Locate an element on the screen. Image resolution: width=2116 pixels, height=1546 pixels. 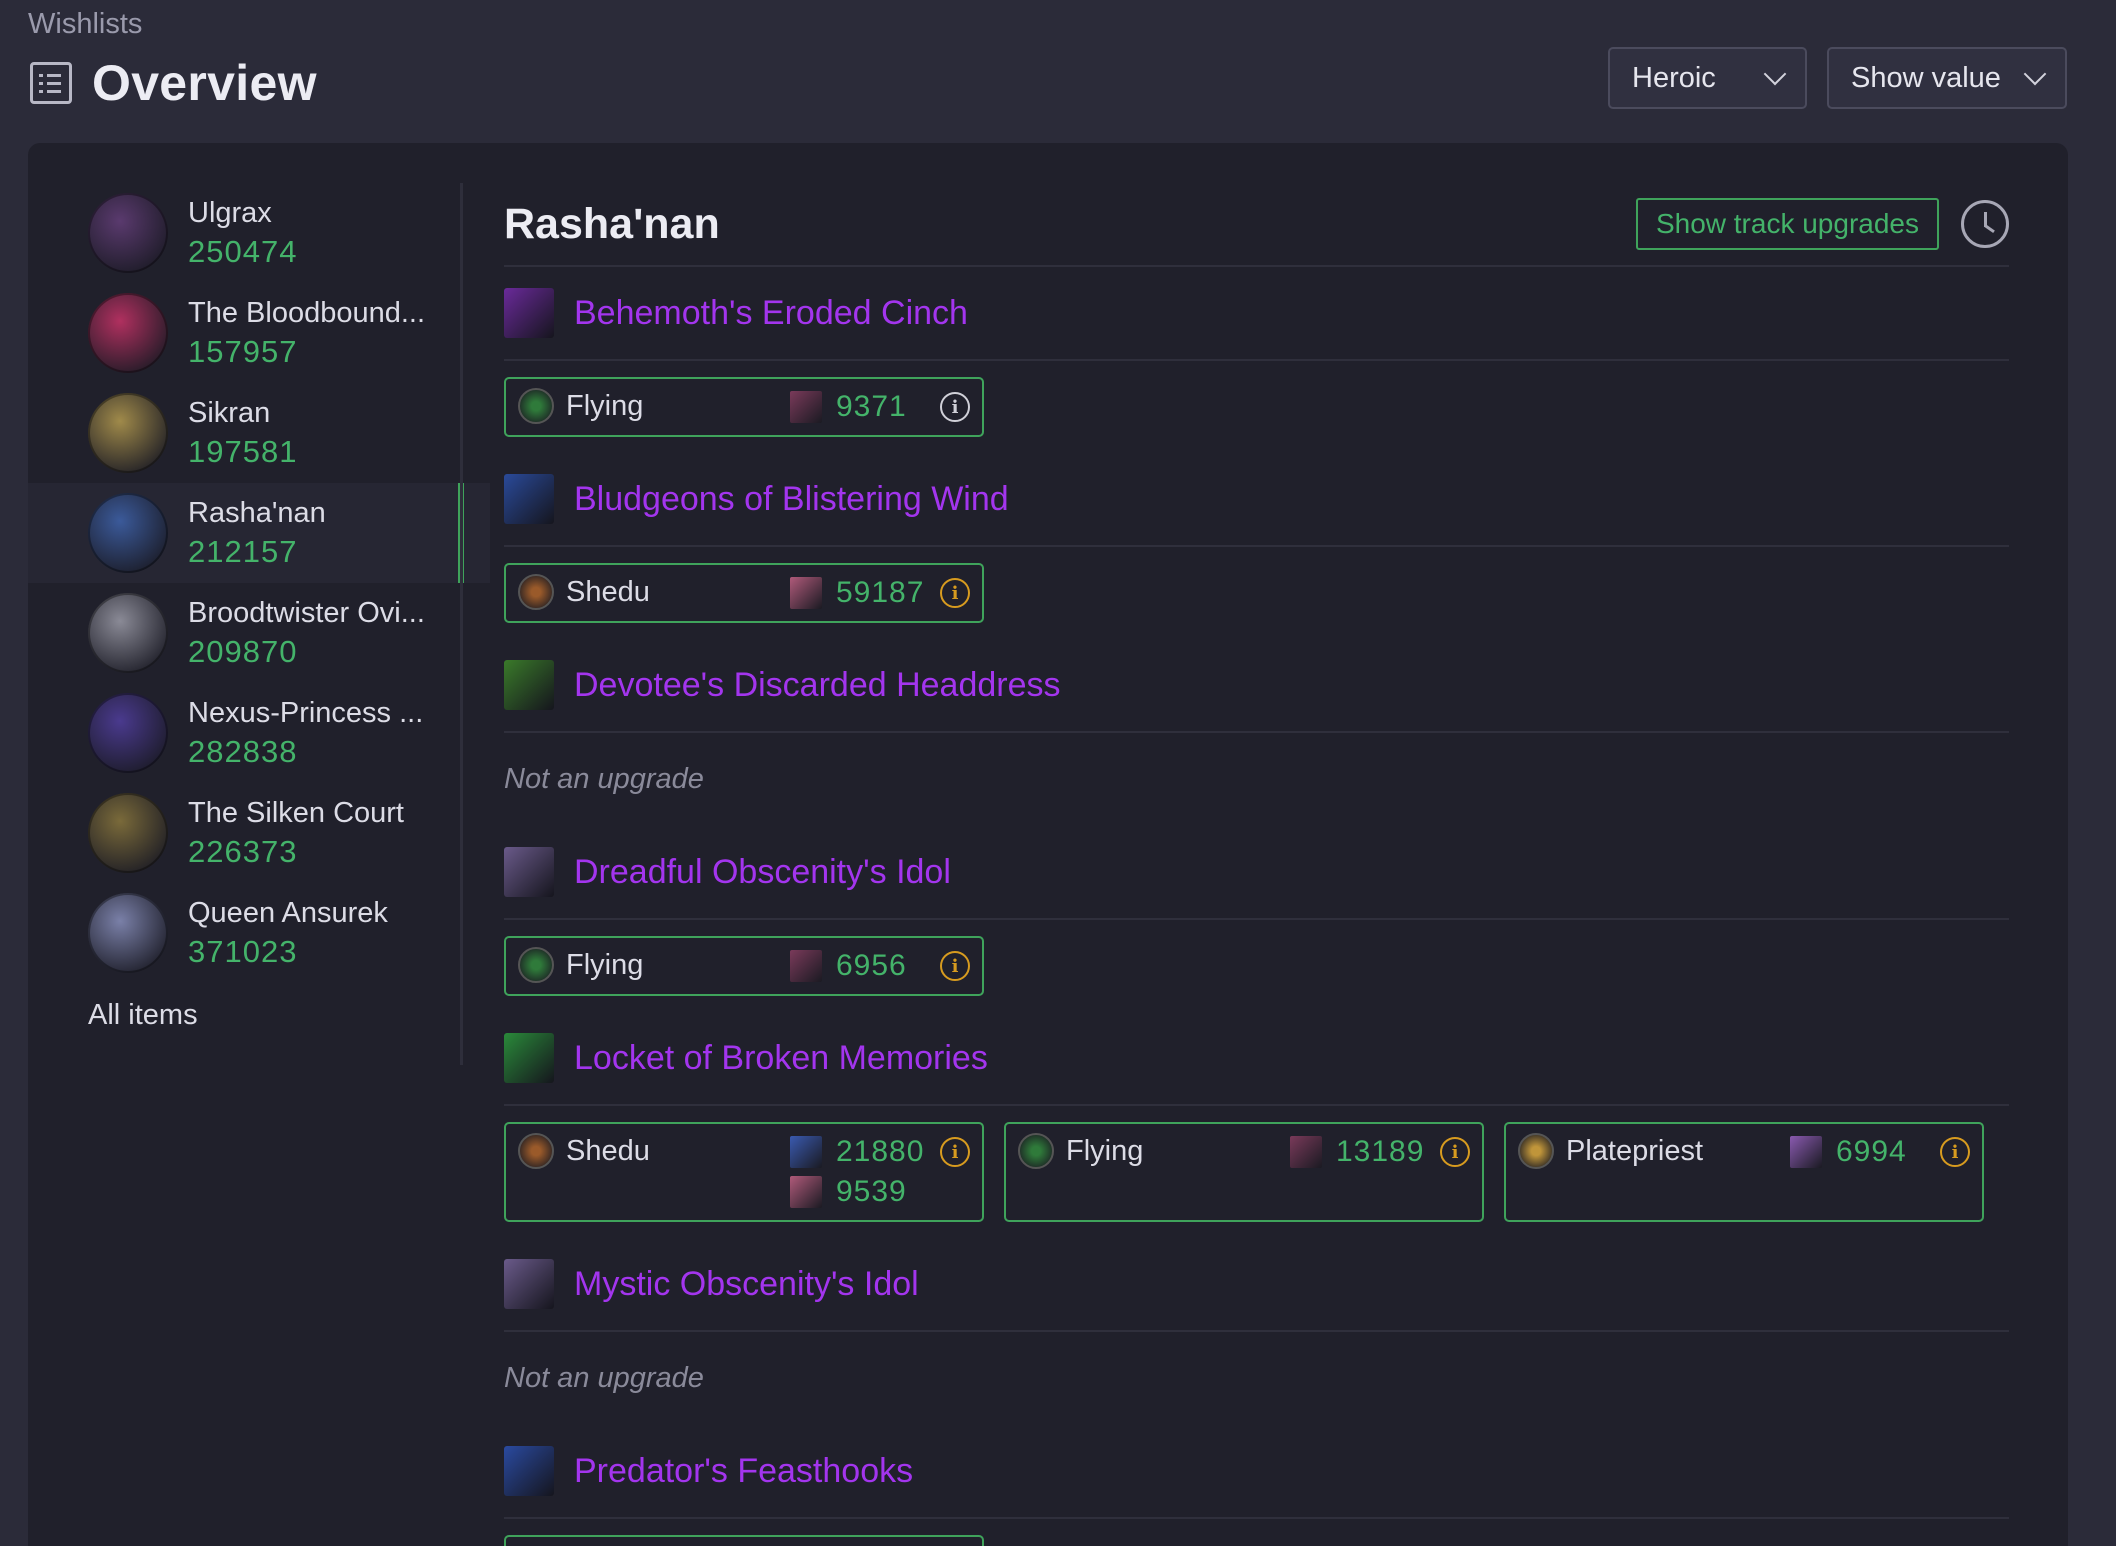
boss-score: 209870 is located at coordinates (243, 651).